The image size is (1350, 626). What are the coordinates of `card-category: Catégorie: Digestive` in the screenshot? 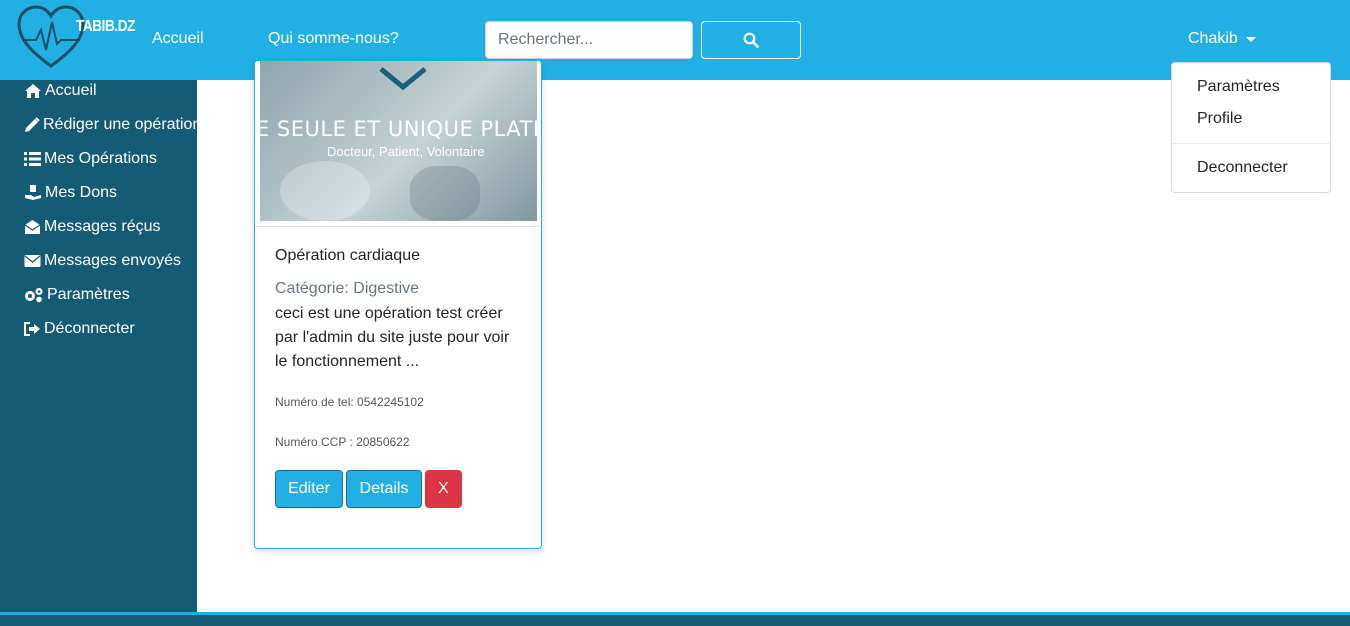 It's located at (347, 288).